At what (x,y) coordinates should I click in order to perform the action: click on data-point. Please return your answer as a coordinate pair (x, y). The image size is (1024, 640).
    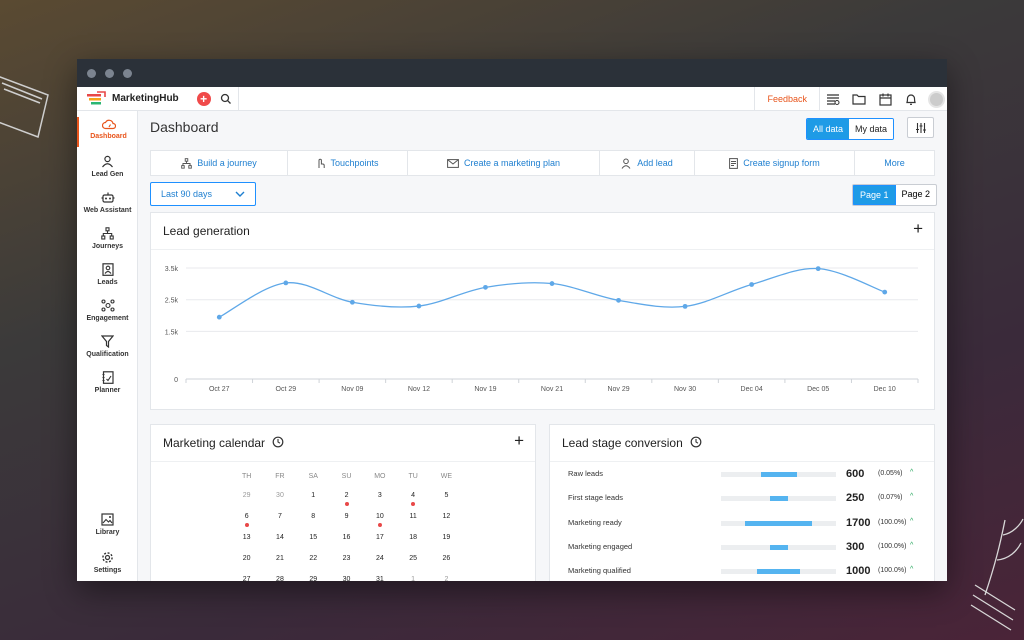
    Looking at the image, I should click on (286, 283).